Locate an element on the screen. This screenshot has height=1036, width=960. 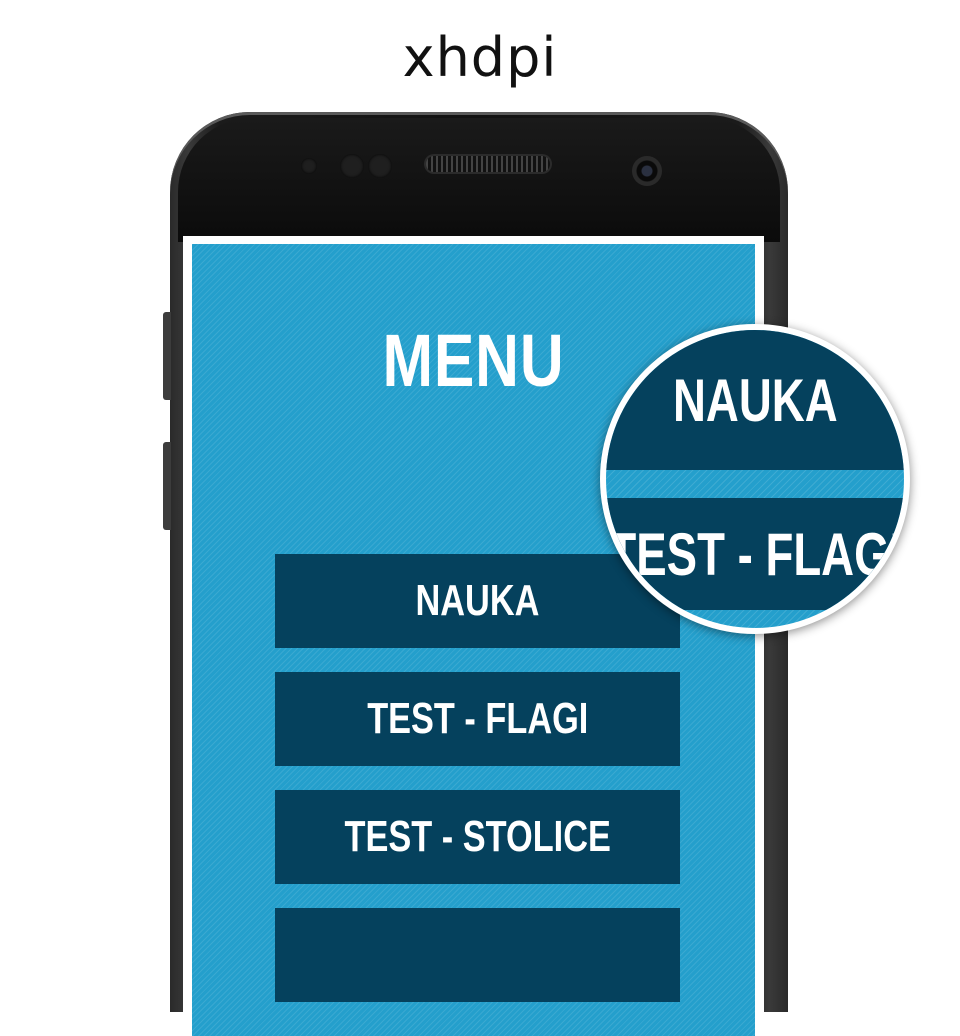
magnifier-callout: NAUKA TEST - FLAGI is located at coordinates (755, 479).